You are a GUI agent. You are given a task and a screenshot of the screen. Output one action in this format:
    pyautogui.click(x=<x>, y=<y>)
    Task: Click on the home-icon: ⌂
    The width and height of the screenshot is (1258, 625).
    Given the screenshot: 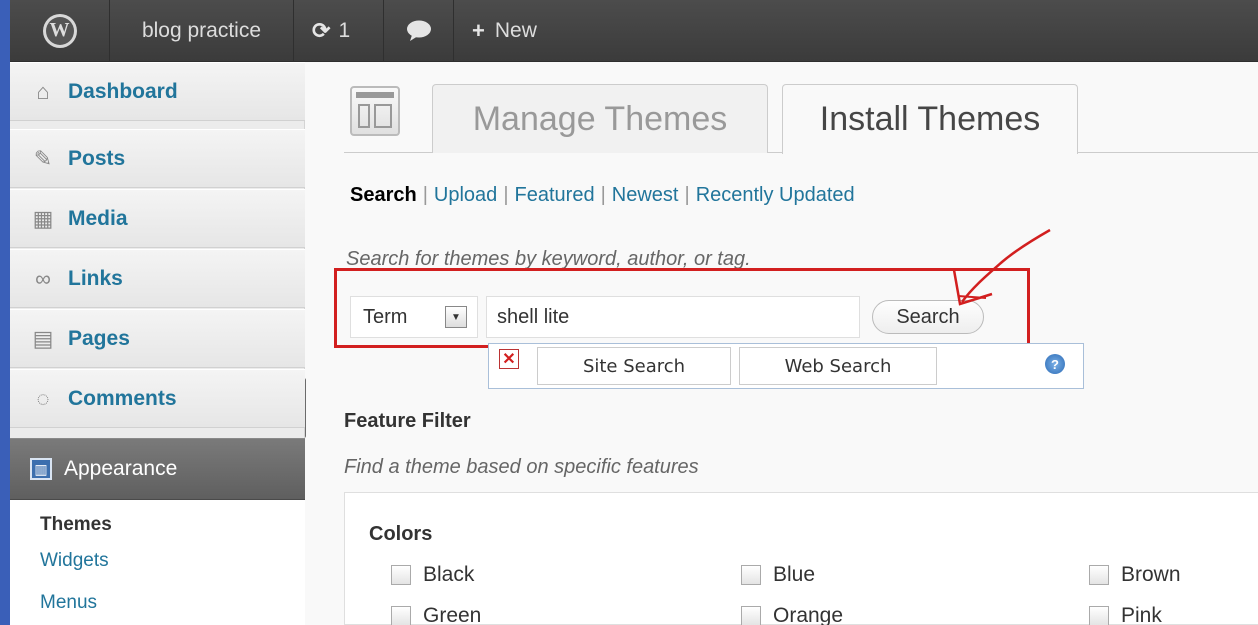 What is the action you would take?
    pyautogui.click(x=43, y=91)
    